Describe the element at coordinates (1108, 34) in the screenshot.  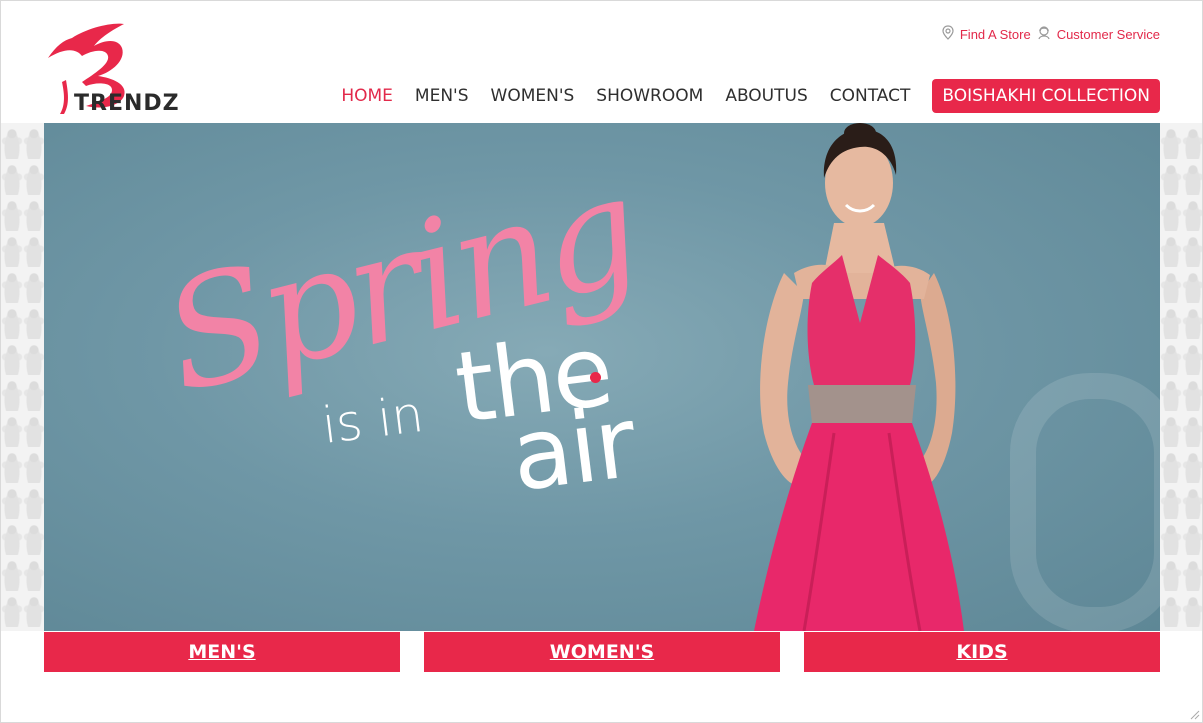
I see `customer-service-label: Customer Service` at that location.